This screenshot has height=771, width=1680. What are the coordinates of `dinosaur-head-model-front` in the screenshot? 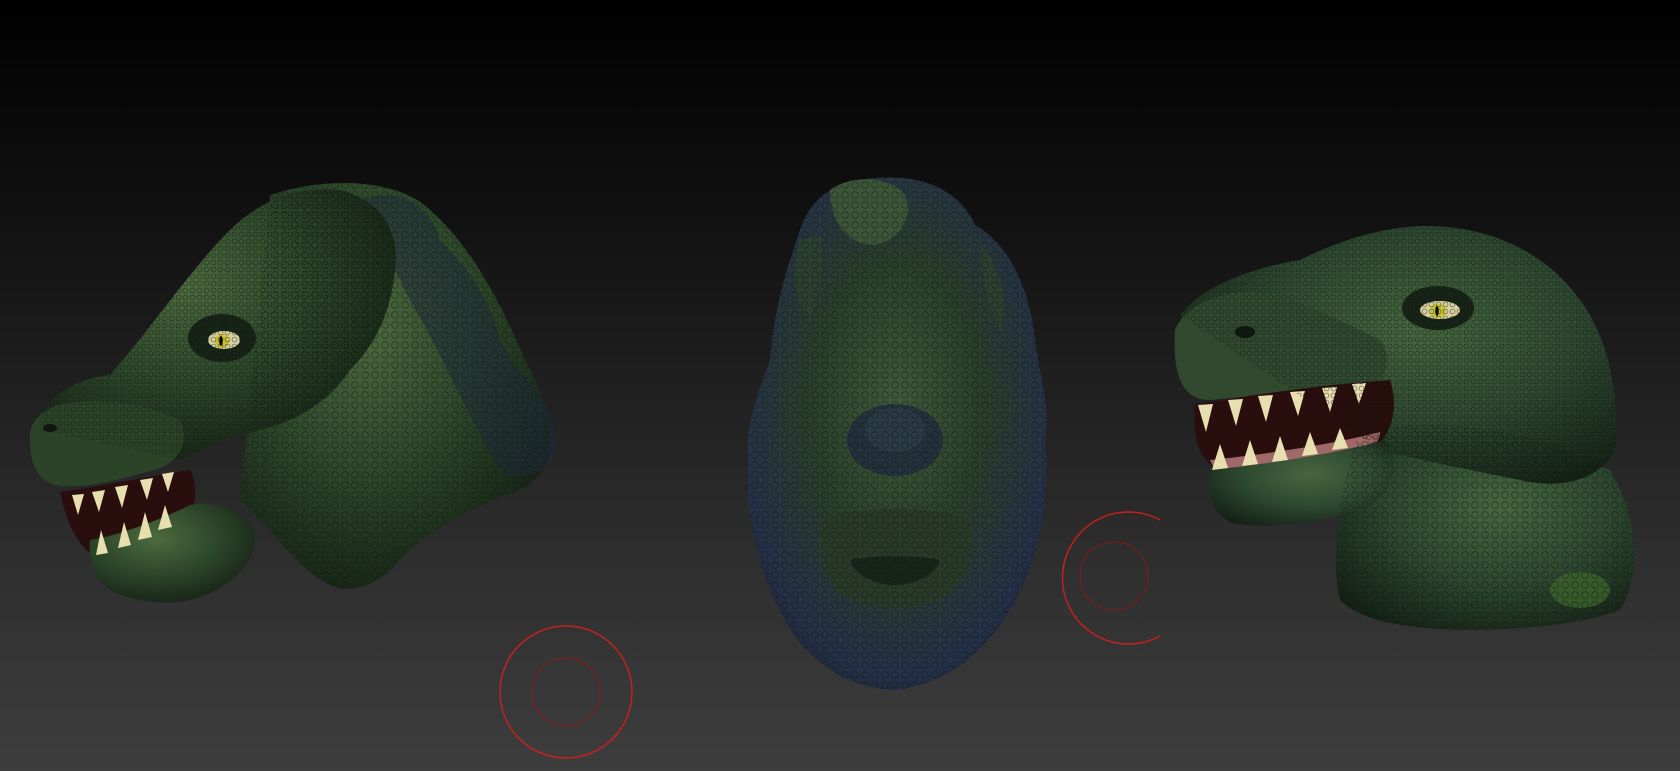 It's located at (897, 434).